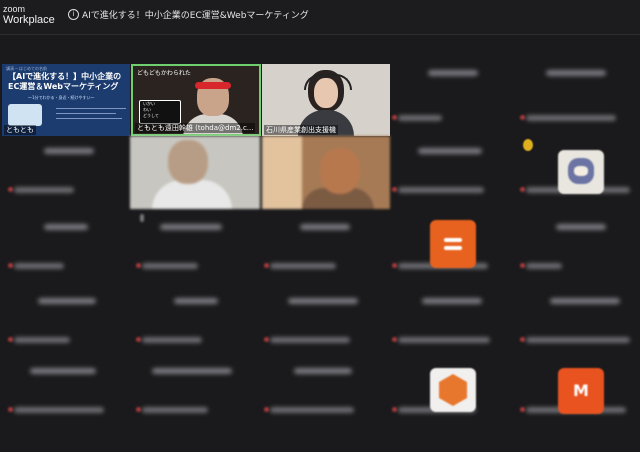  I want to click on meeting-title: AIで進化する！中小企業のEC運営&Webマーケティング, so click(195, 16).